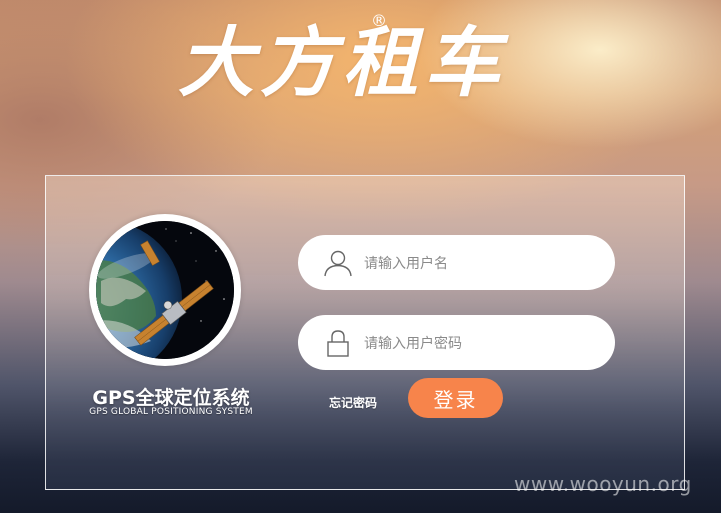 This screenshot has width=721, height=513. I want to click on satellite-earth-image, so click(165, 290).